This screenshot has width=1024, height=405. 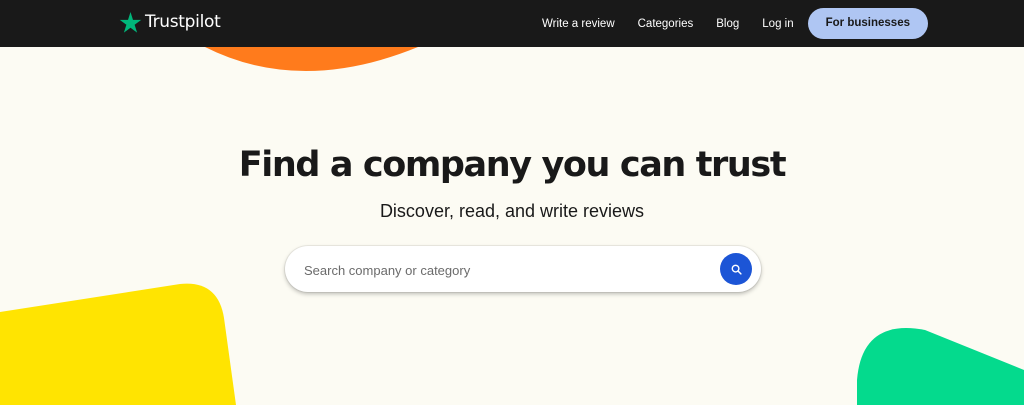 What do you see at coordinates (512, 165) in the screenshot?
I see `hero-title: Find a company you can trust` at bounding box center [512, 165].